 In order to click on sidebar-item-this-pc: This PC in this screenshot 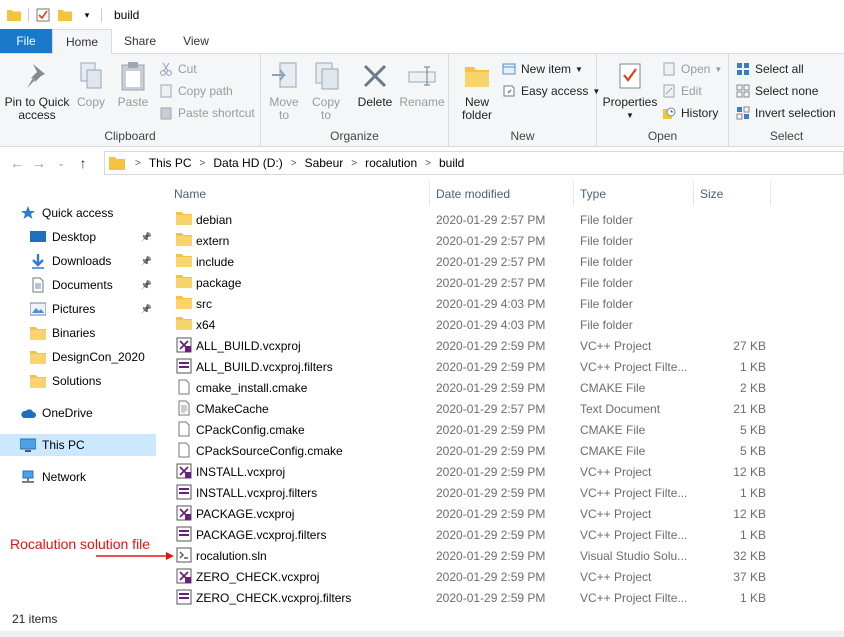, I will do `click(78, 445)`.